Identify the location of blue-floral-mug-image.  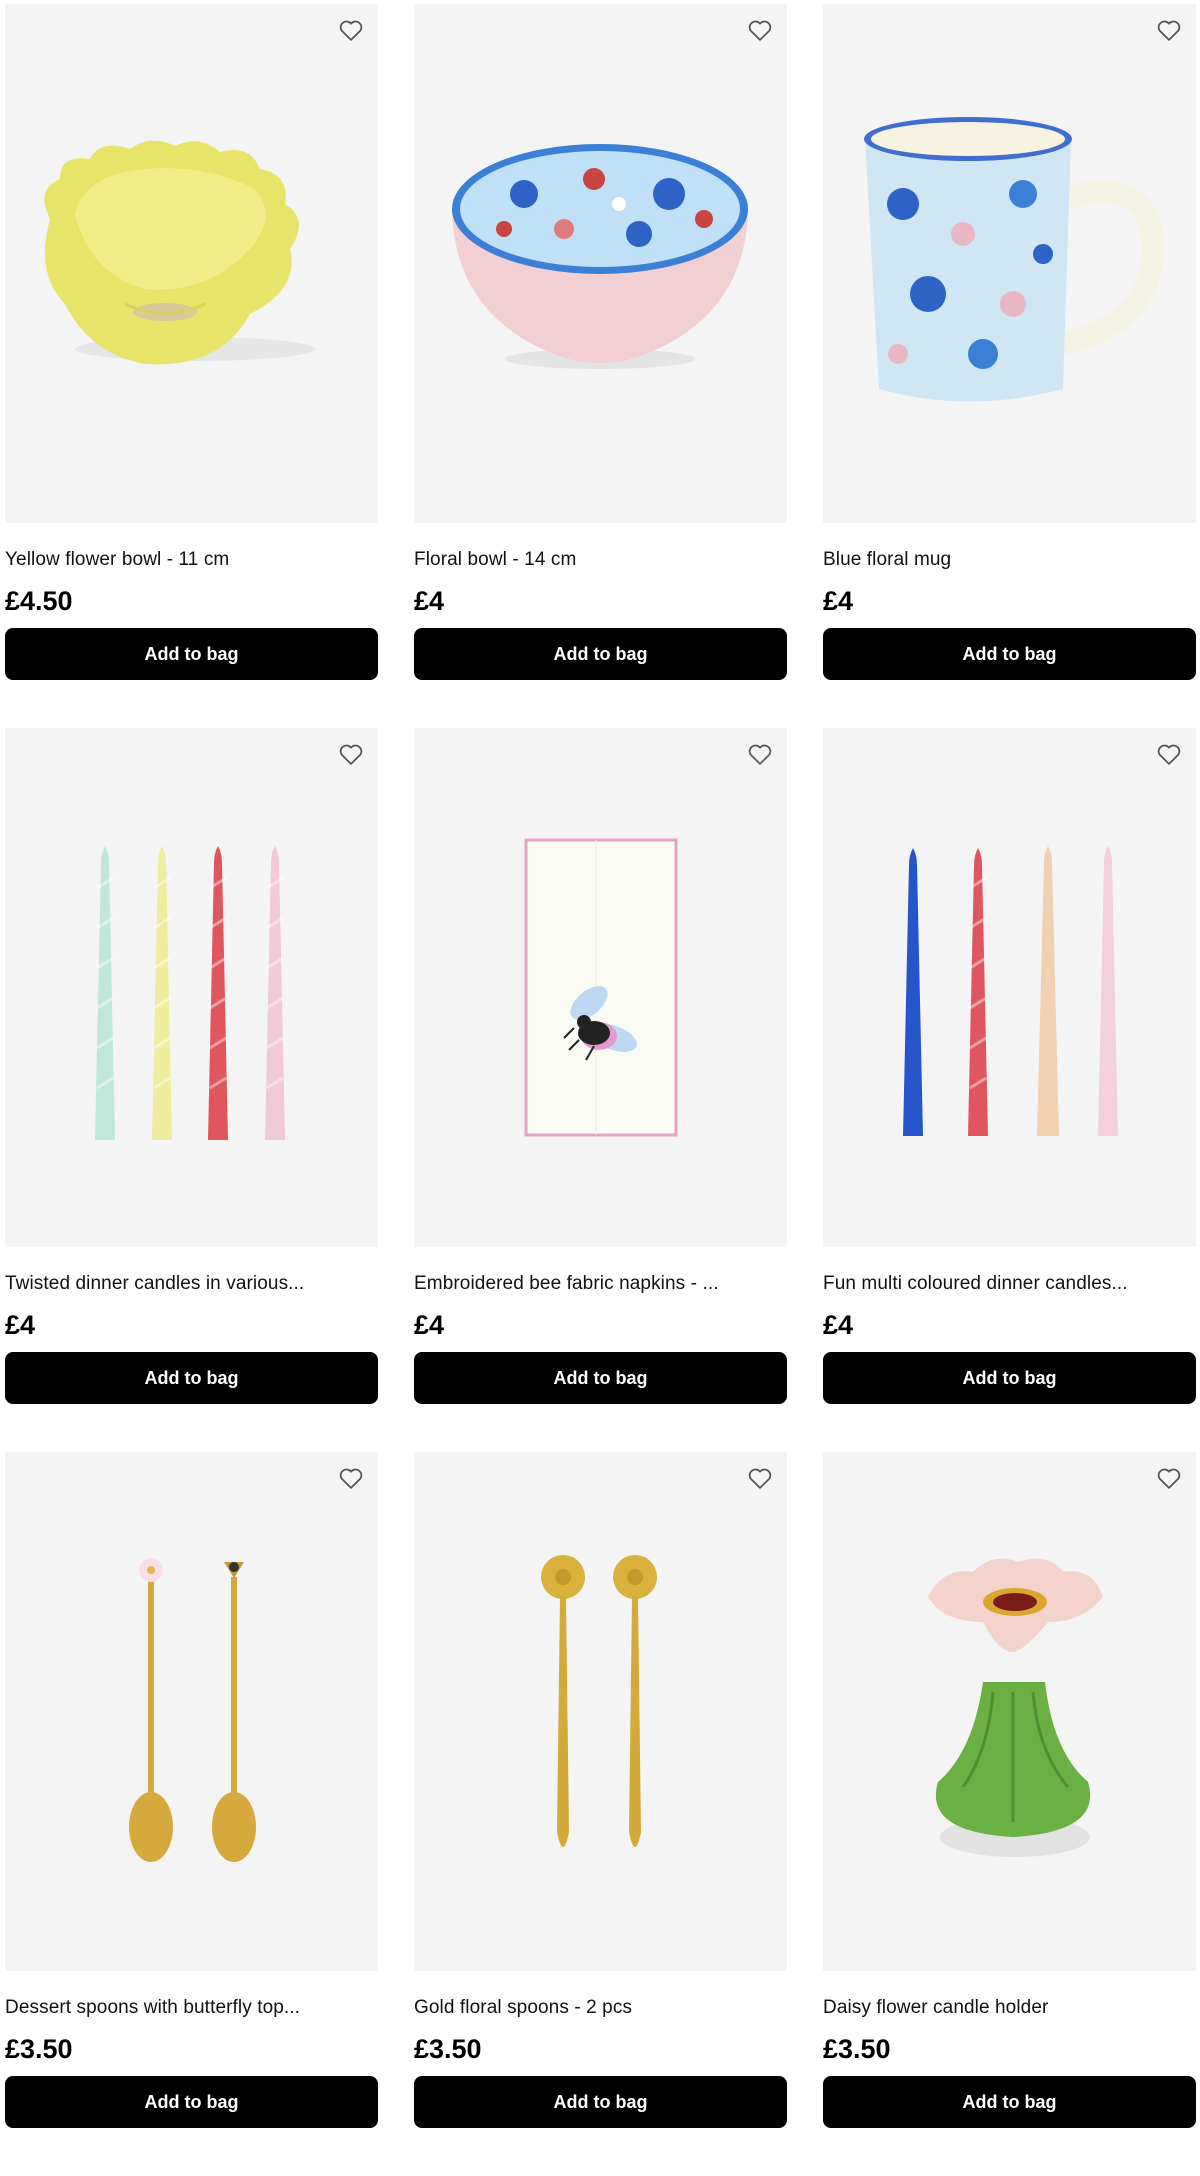
(1014, 259).